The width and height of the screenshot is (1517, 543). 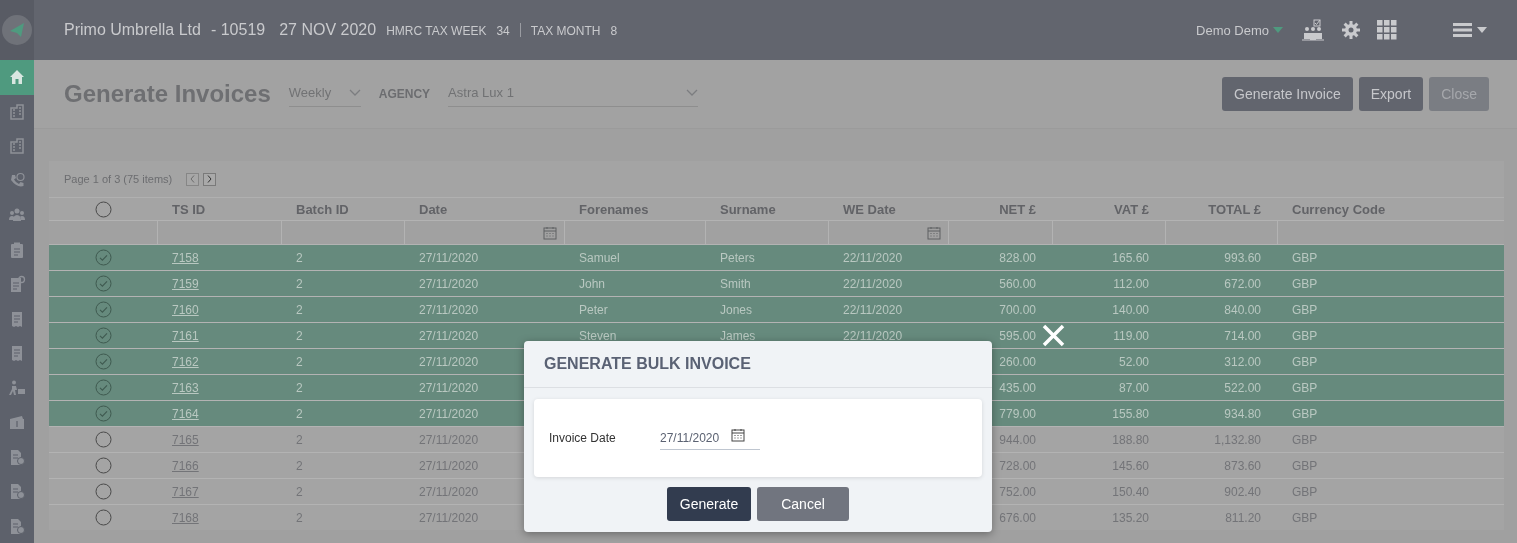 I want to click on company-name: Primo Umbrella Ltd, so click(x=132, y=30).